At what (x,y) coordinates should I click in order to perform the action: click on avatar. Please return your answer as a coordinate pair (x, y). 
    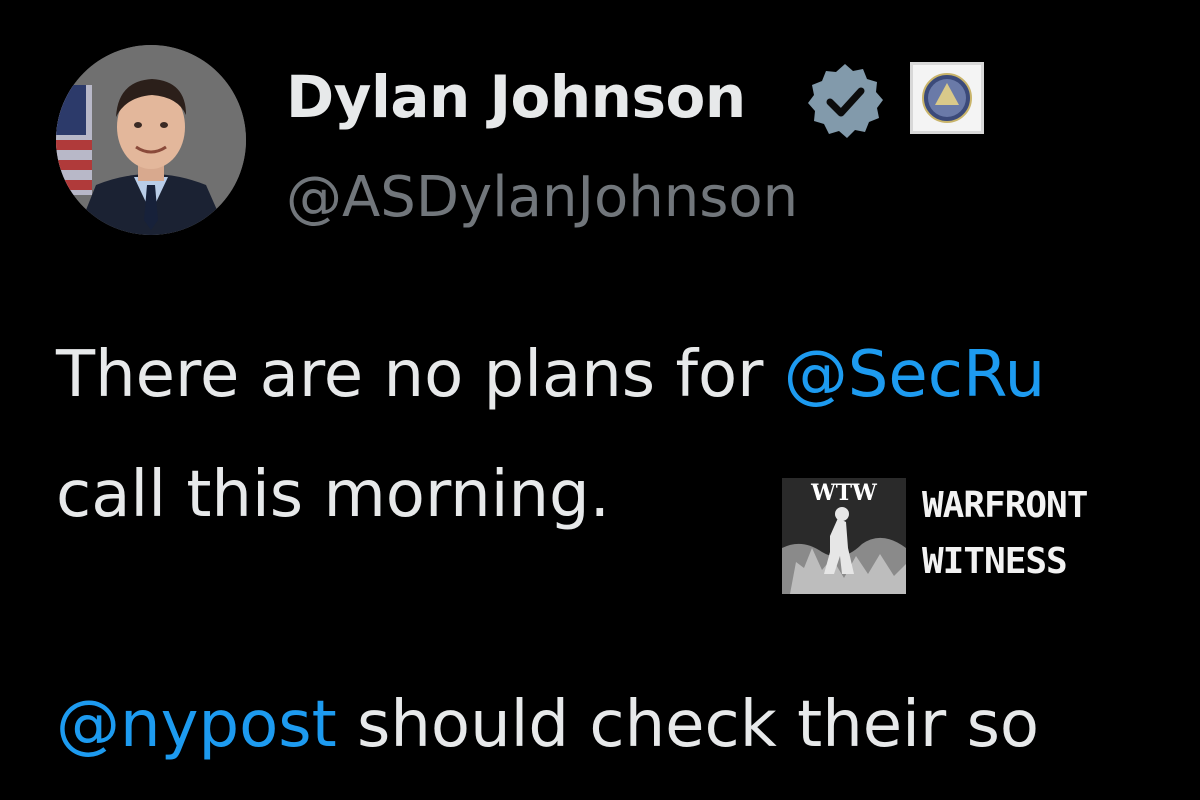
    Looking at the image, I should click on (151, 140).